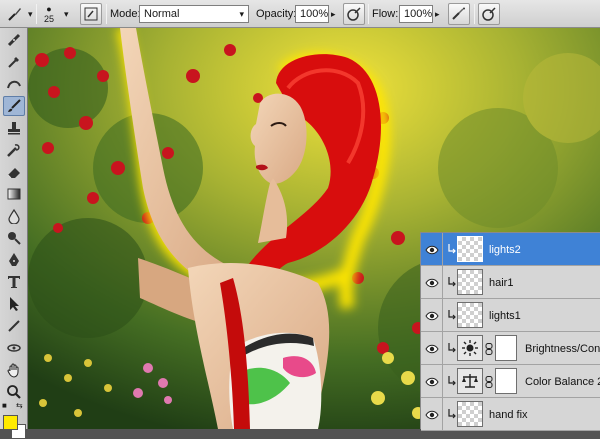 The height and width of the screenshot is (439, 600). I want to click on gradient-tool, so click(14, 194).